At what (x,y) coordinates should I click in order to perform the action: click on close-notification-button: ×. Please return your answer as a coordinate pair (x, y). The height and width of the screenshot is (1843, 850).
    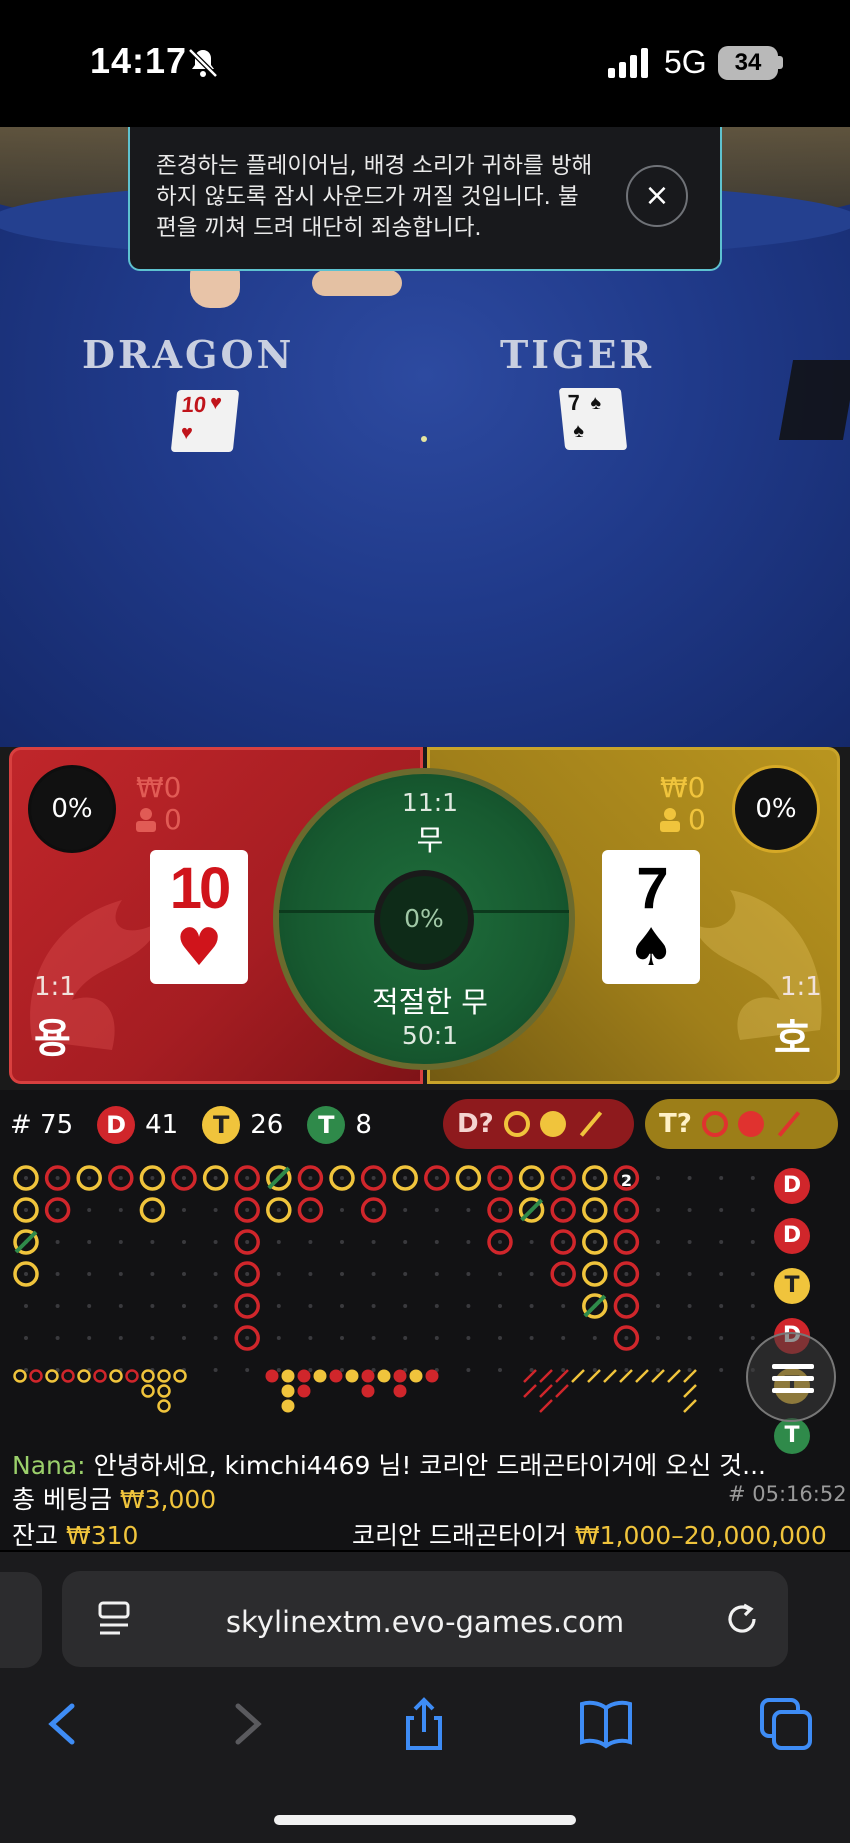
    Looking at the image, I should click on (657, 196).